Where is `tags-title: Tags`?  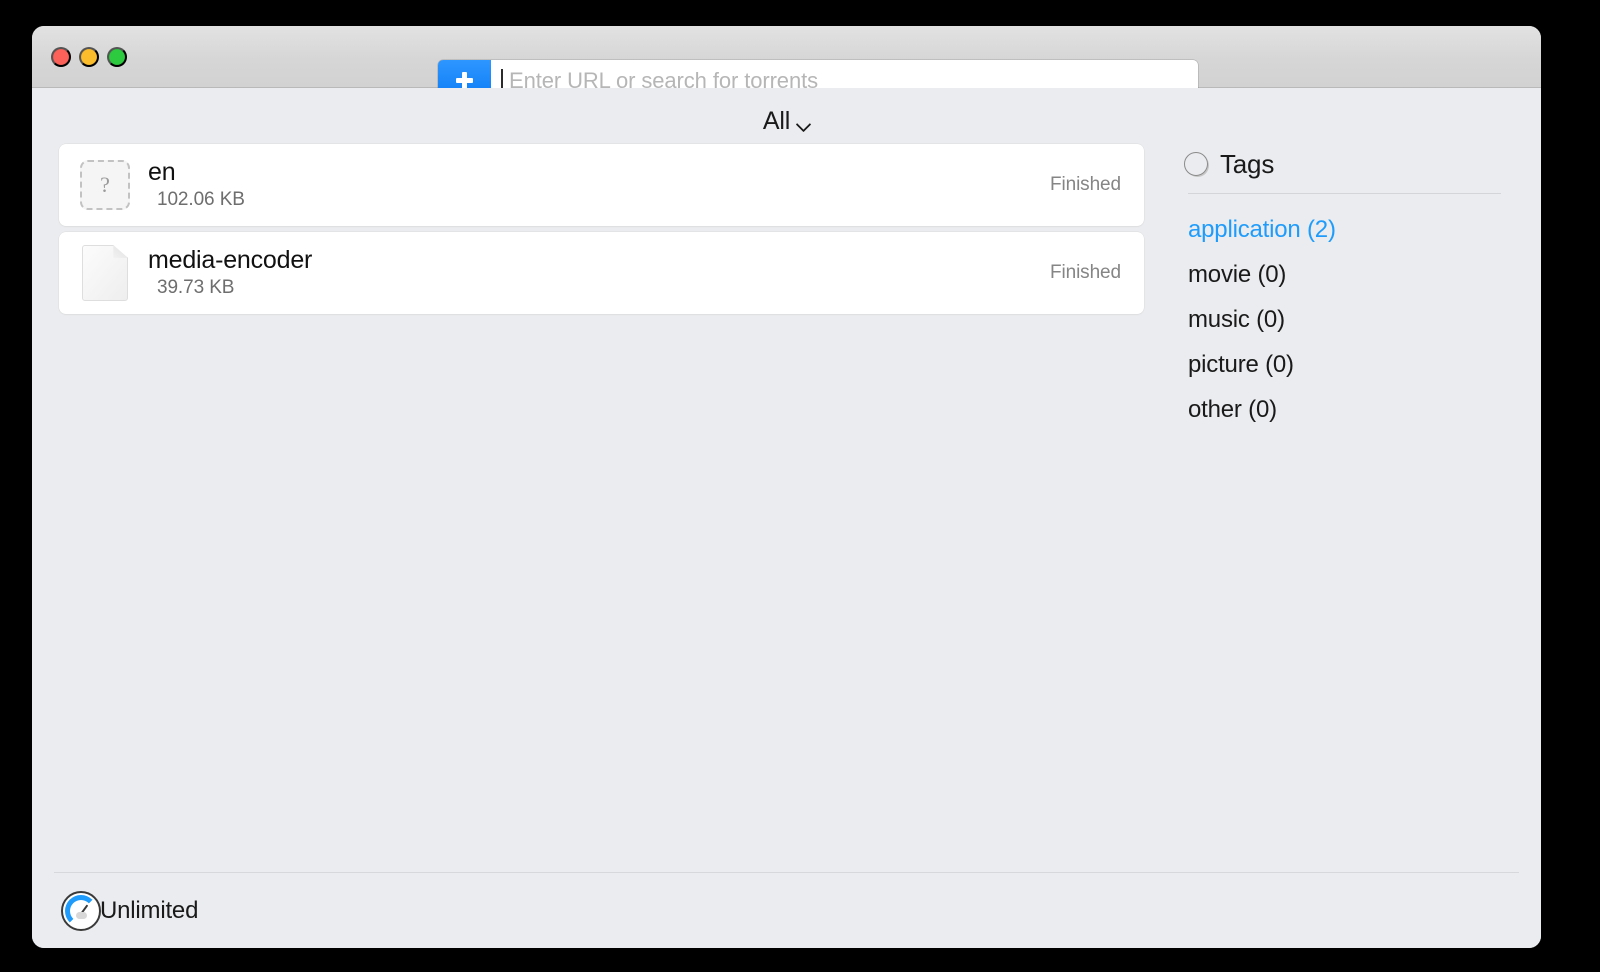 tags-title: Tags is located at coordinates (1247, 163).